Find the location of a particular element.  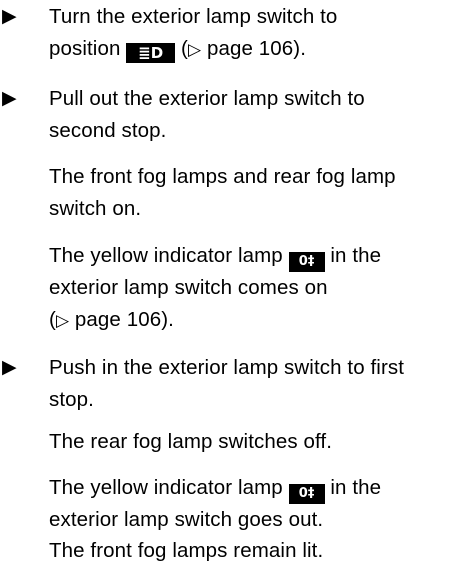

step-text: position is located at coordinates (88, 48).